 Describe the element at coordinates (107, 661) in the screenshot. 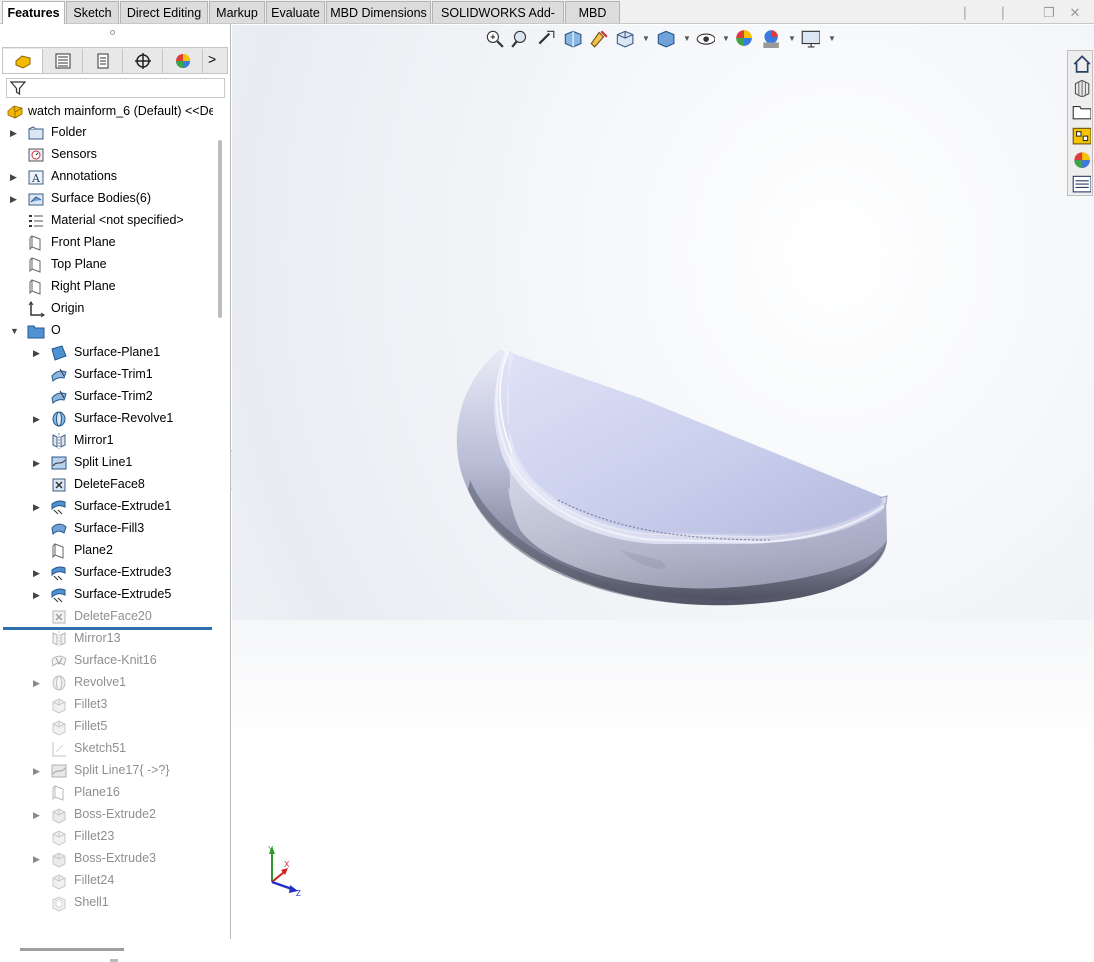

I see `tree-item: Surface-Knit16` at that location.